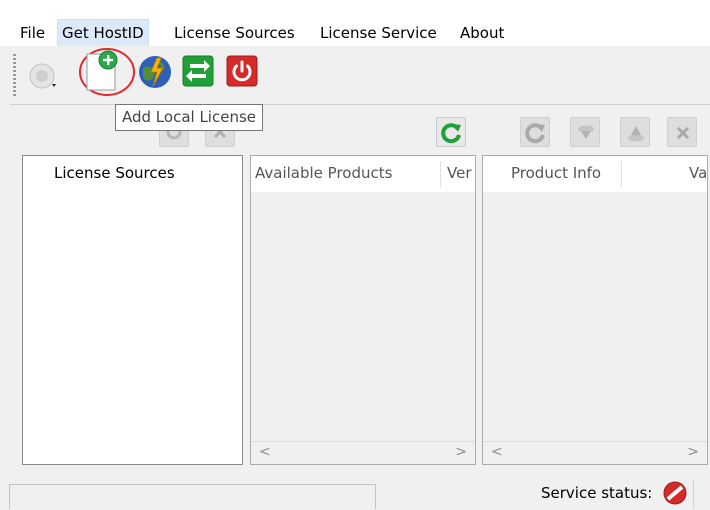 The image size is (710, 510). Describe the element at coordinates (378, 33) in the screenshot. I see `menu-license-service: License Service` at that location.